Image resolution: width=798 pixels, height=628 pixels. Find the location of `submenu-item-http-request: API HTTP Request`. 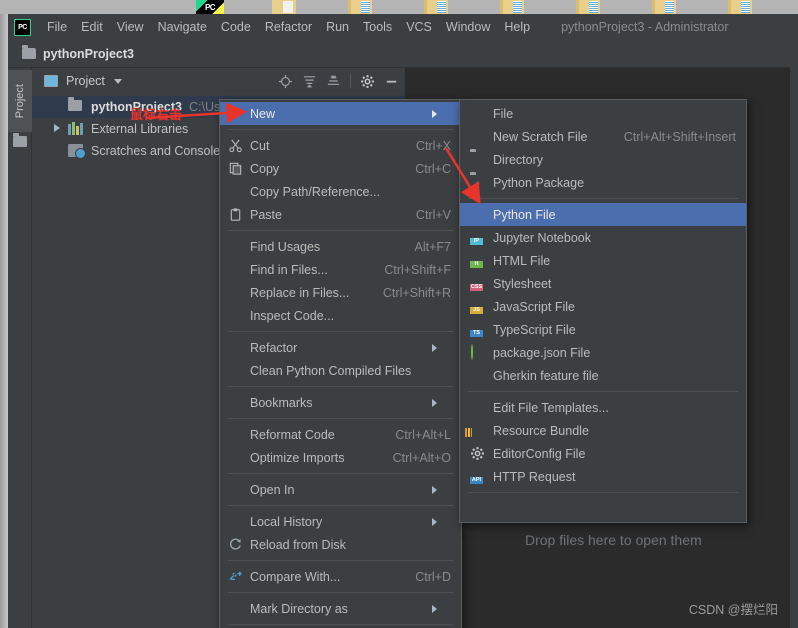

submenu-item-http-request: API HTTP Request is located at coordinates (603, 476).